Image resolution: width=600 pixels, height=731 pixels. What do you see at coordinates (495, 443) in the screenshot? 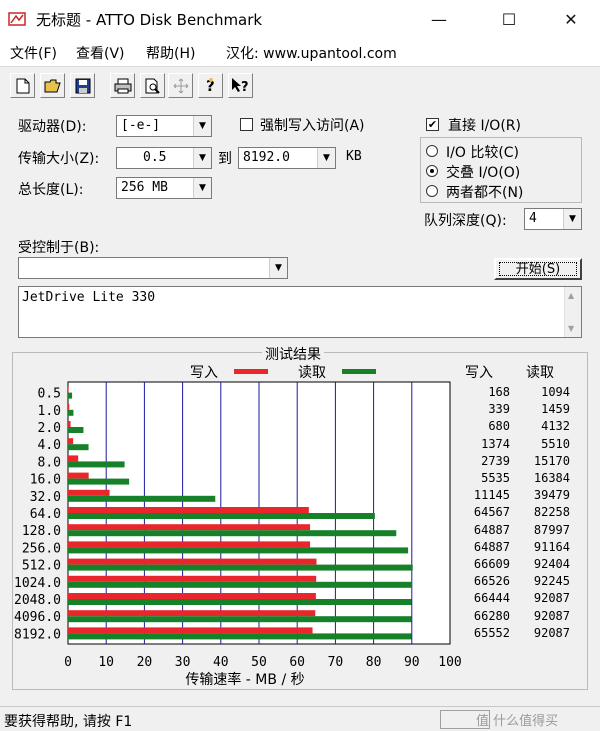
I see `write-value: 1374` at bounding box center [495, 443].